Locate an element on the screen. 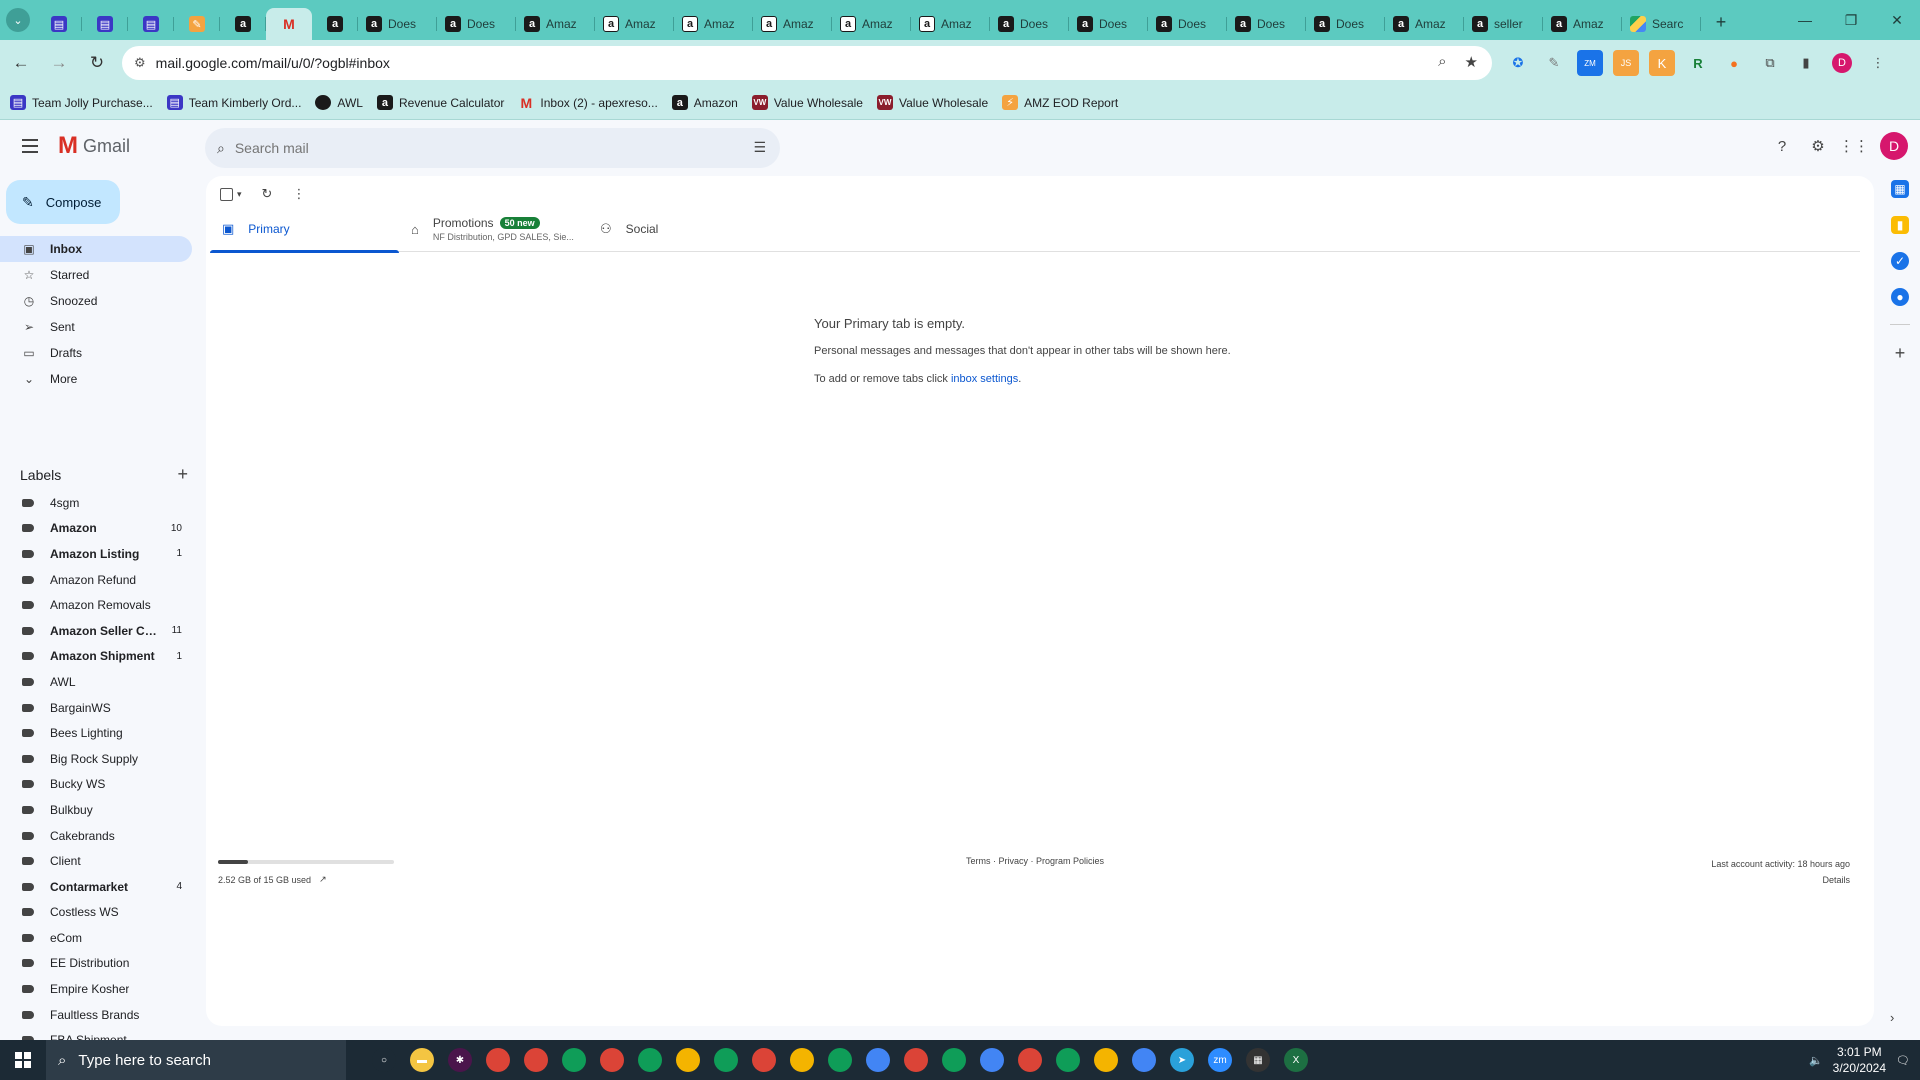 The width and height of the screenshot is (1920, 1080). help-icon: ? is located at coordinates (1782, 146).